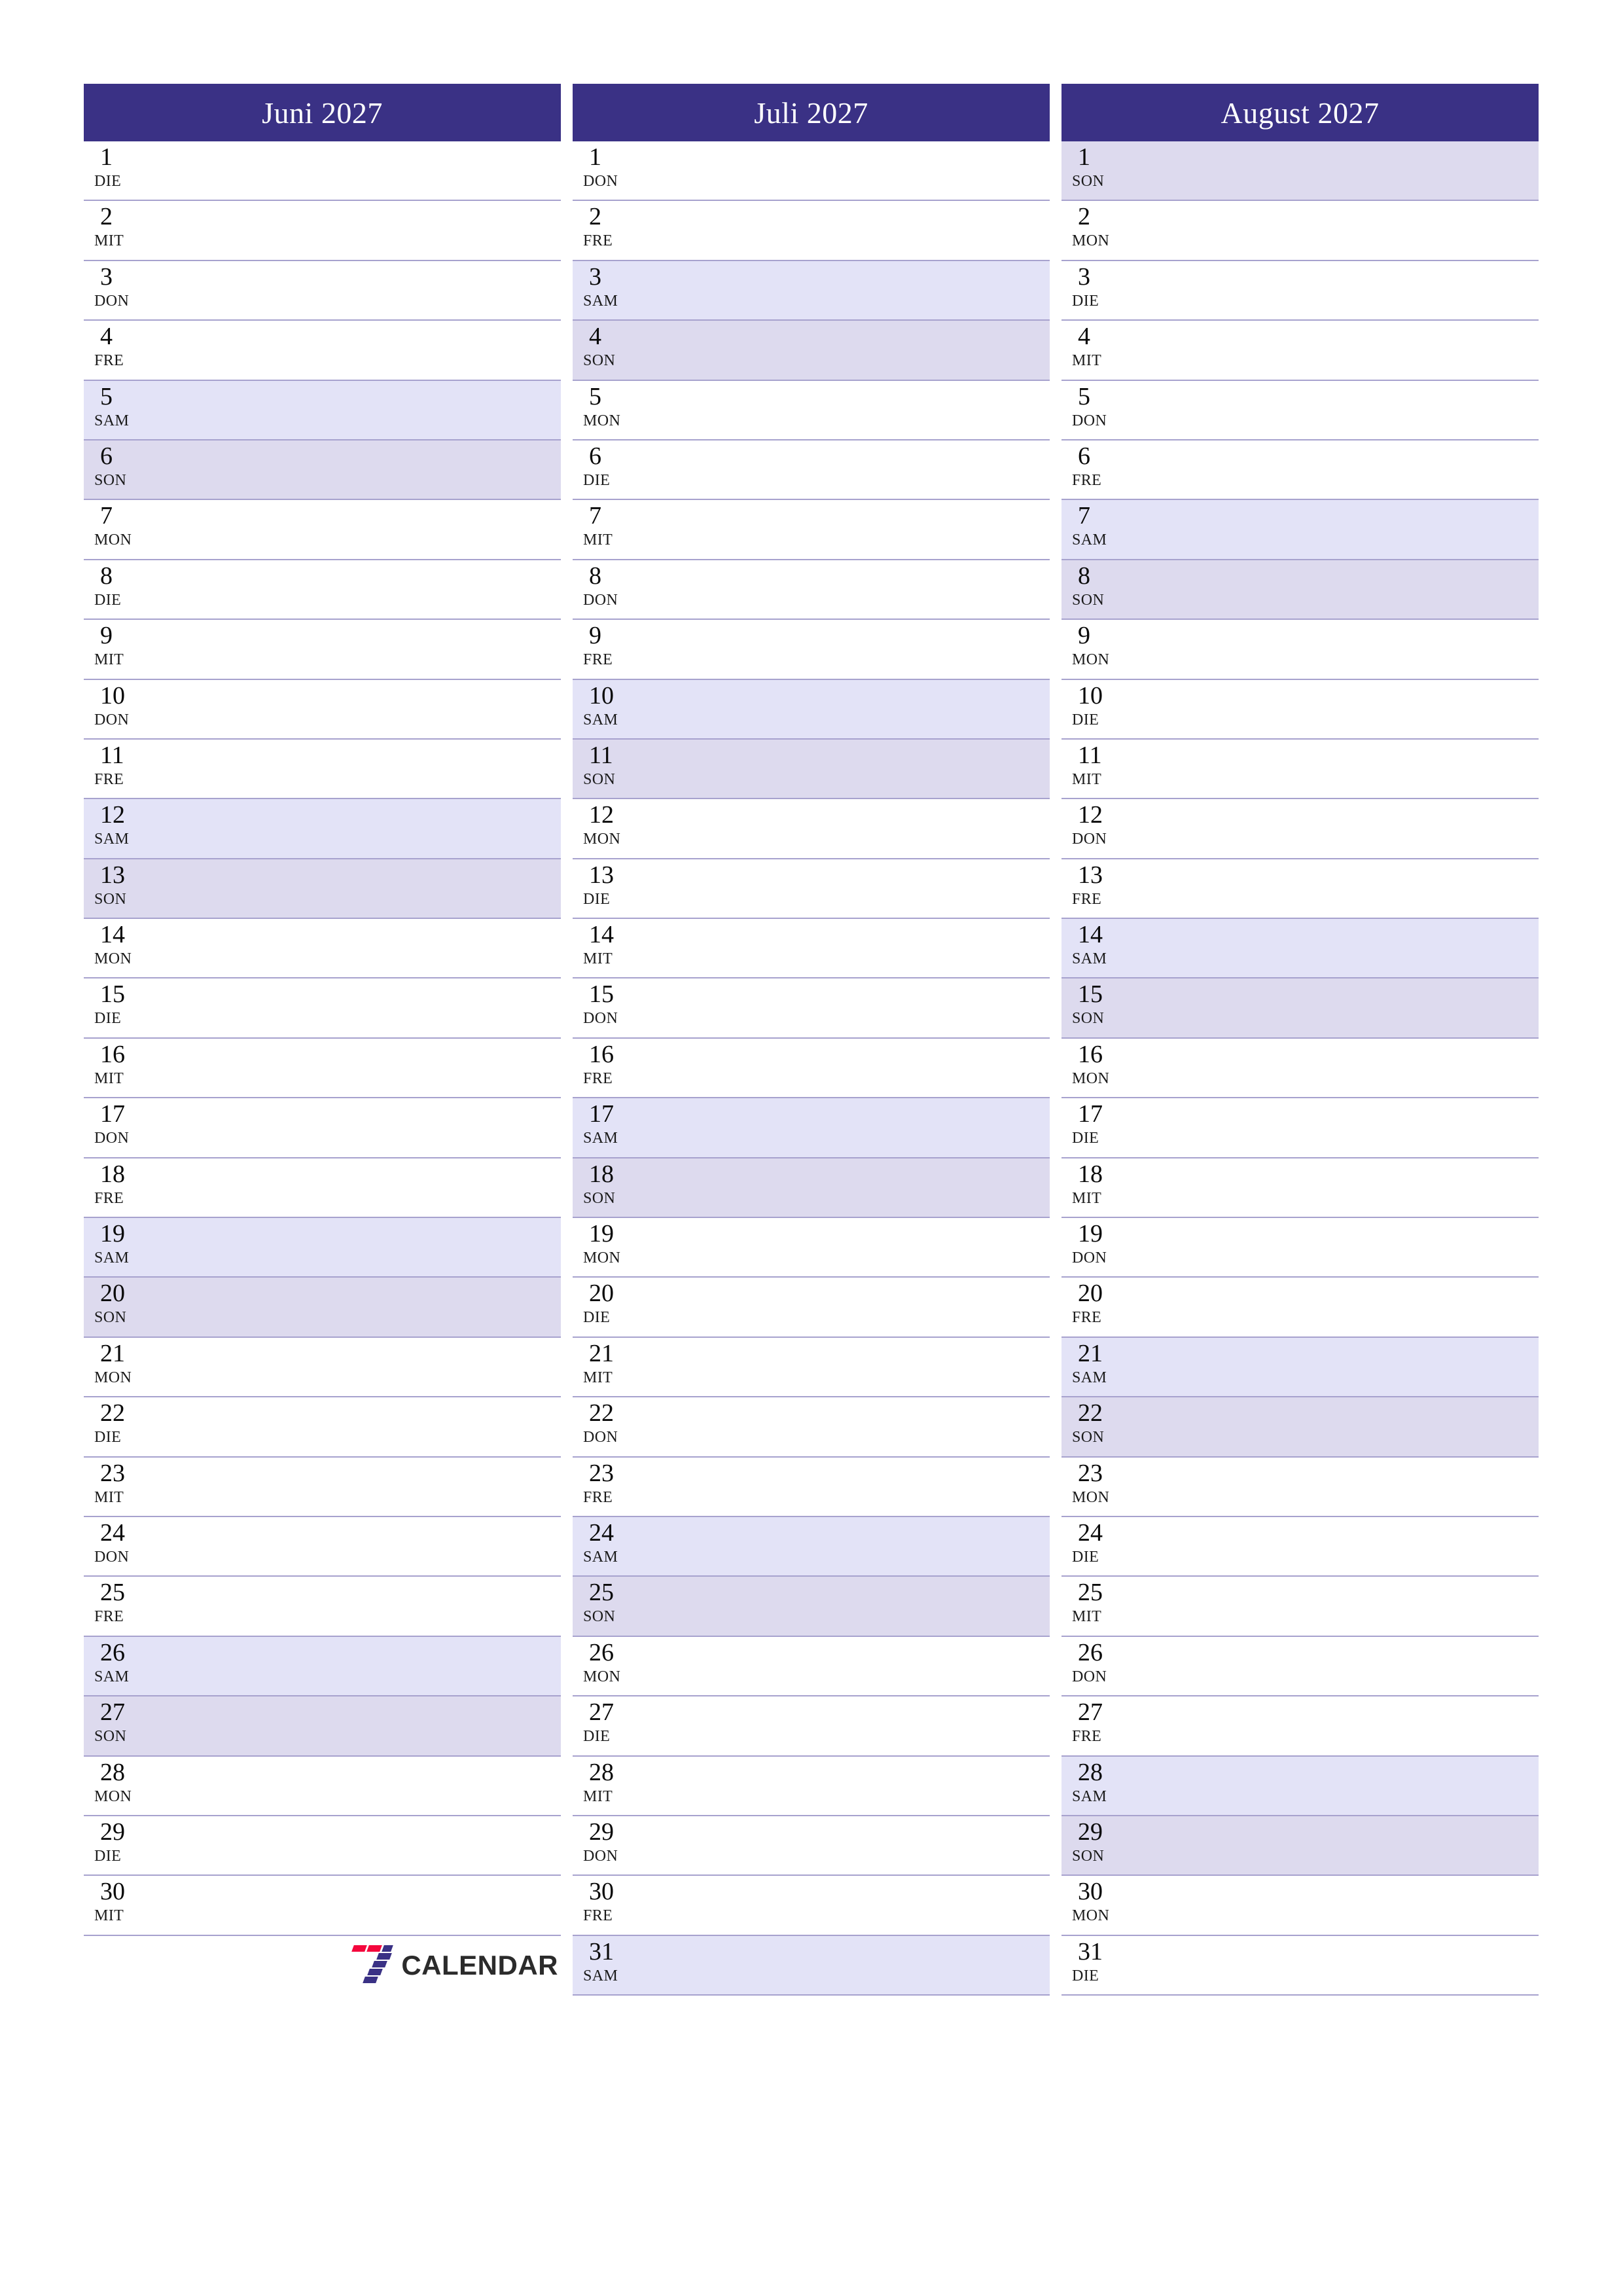 The height and width of the screenshot is (2296, 1623). What do you see at coordinates (1300, 1248) in the screenshot?
I see `day-row: 19 DON` at bounding box center [1300, 1248].